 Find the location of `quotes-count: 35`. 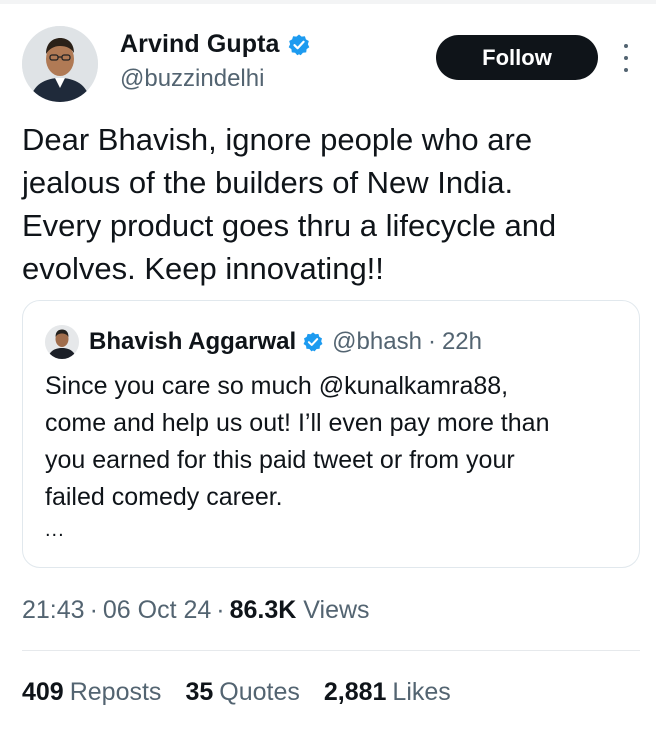

quotes-count: 35 is located at coordinates (199, 692).